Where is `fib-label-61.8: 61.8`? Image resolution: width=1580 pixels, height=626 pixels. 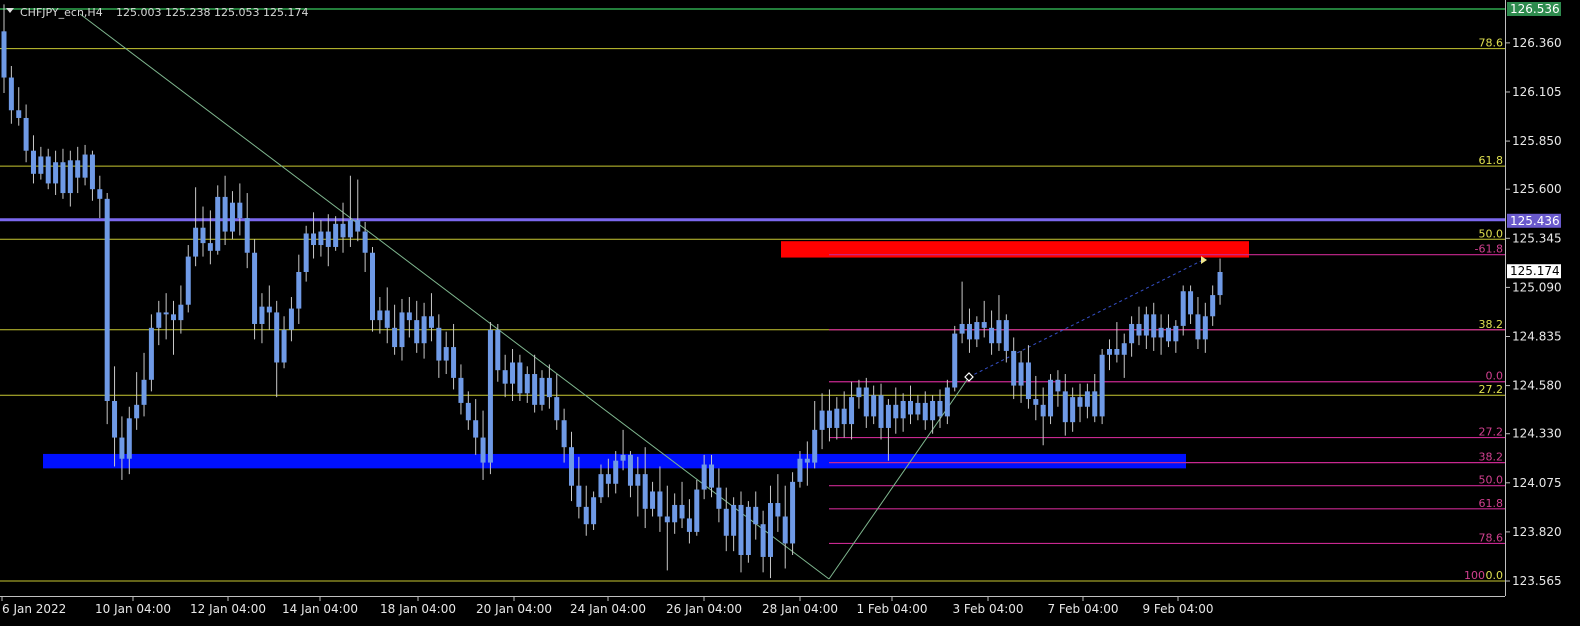 fib-label-61.8: 61.8 is located at coordinates (1491, 160).